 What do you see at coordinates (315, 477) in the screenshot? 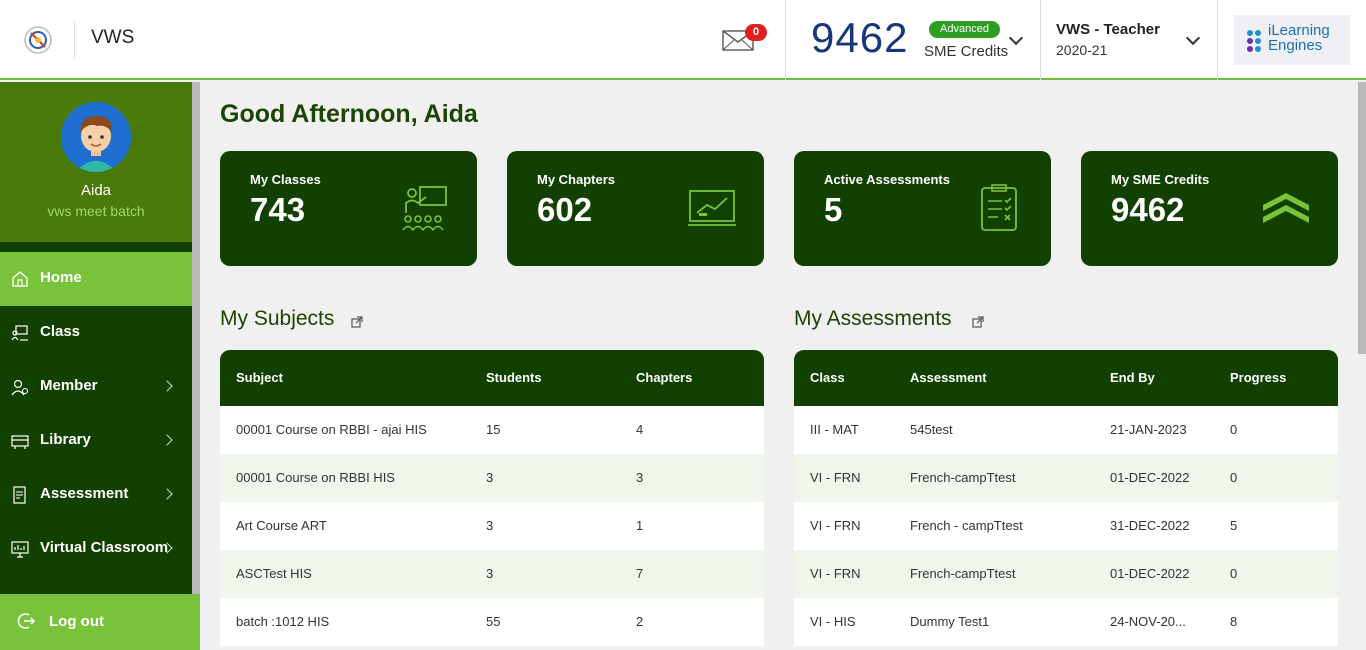
I see `table-cell: 00001 Course on RBBI HIS` at bounding box center [315, 477].